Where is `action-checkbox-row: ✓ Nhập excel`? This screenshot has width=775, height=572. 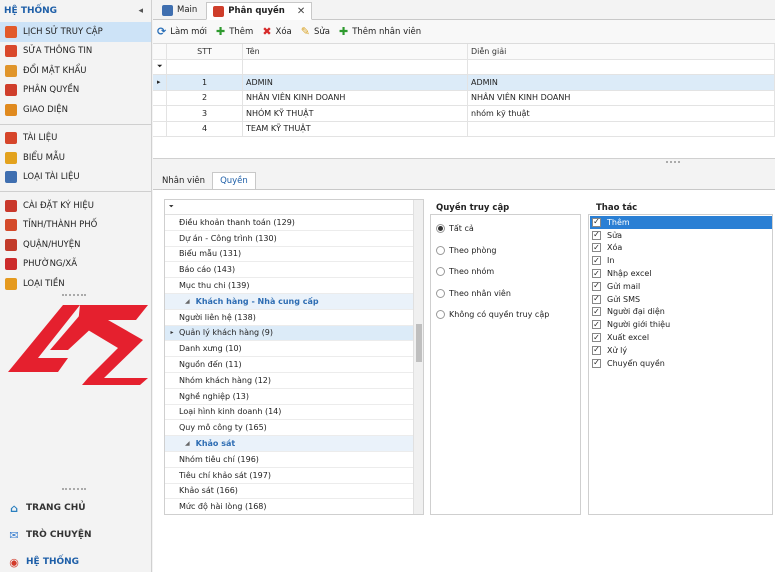 action-checkbox-row: ✓ Nhập excel is located at coordinates (681, 273).